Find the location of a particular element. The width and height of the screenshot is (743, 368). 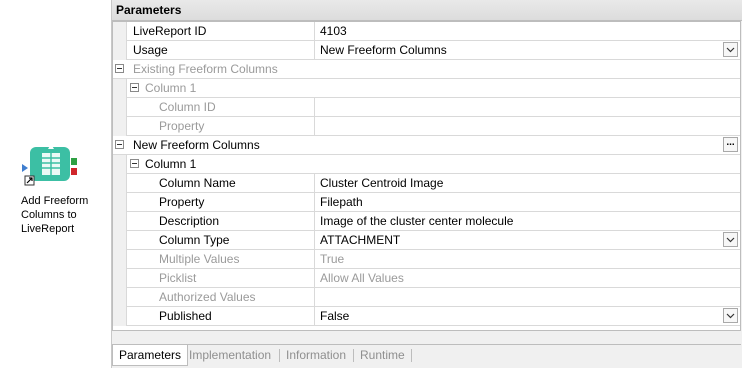

name-cell: Picklist is located at coordinates (221, 278).